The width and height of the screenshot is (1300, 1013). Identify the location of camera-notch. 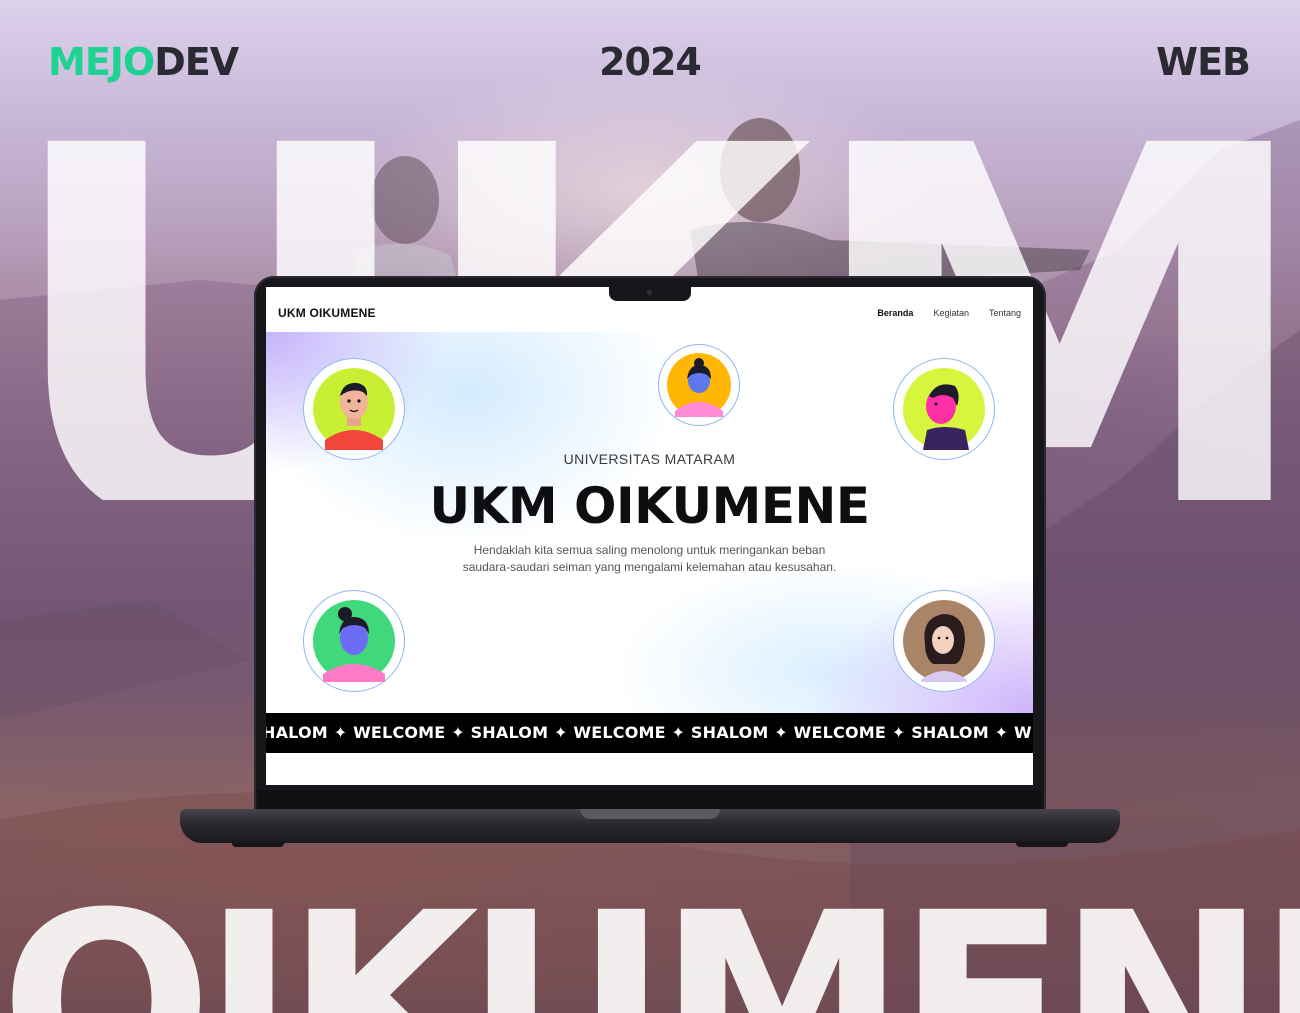
(650, 293).